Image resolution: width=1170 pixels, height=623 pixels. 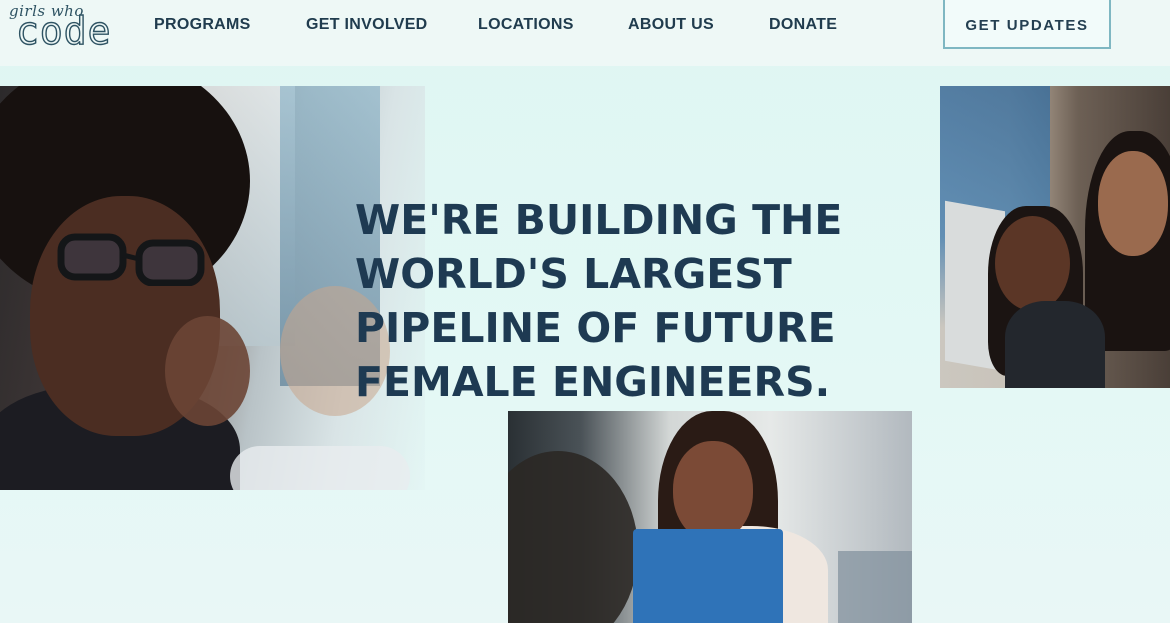 What do you see at coordinates (207, 371) in the screenshot?
I see `photo-person-friend` at bounding box center [207, 371].